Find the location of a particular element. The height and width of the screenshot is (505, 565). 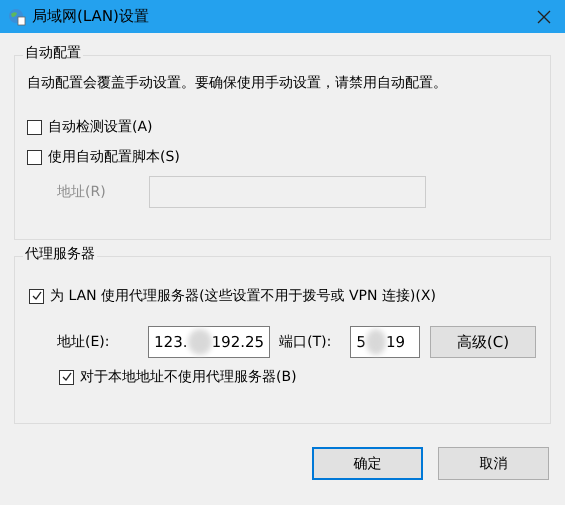

port-field: 5 19 is located at coordinates (385, 342).